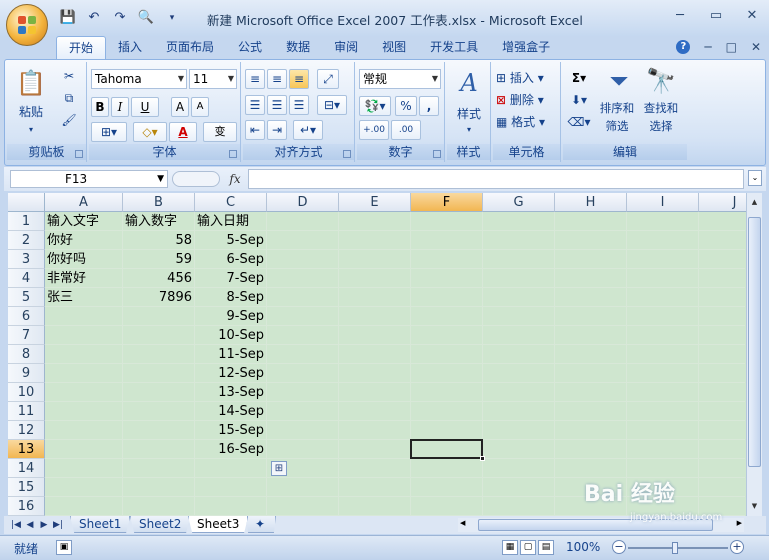  I want to click on zoom-level: 100%, so click(583, 547).